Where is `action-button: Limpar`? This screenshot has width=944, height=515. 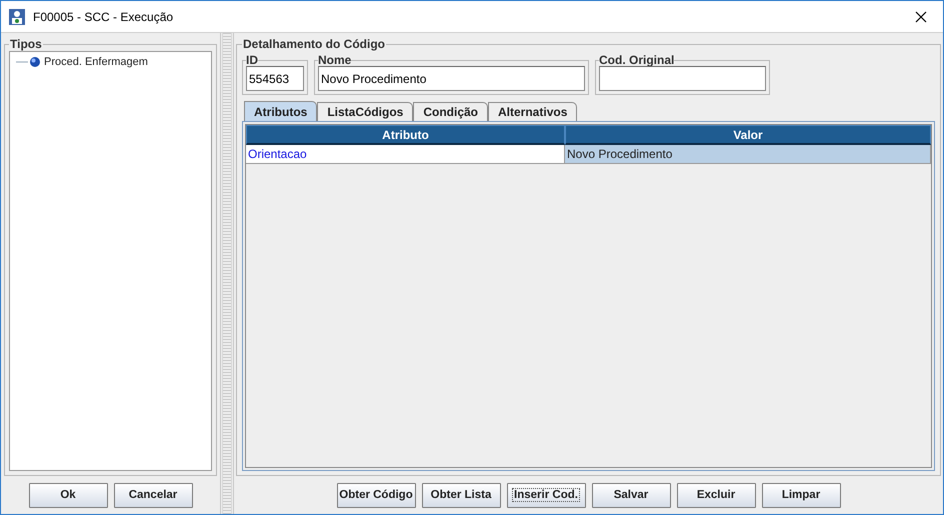
action-button: Limpar is located at coordinates (801, 495).